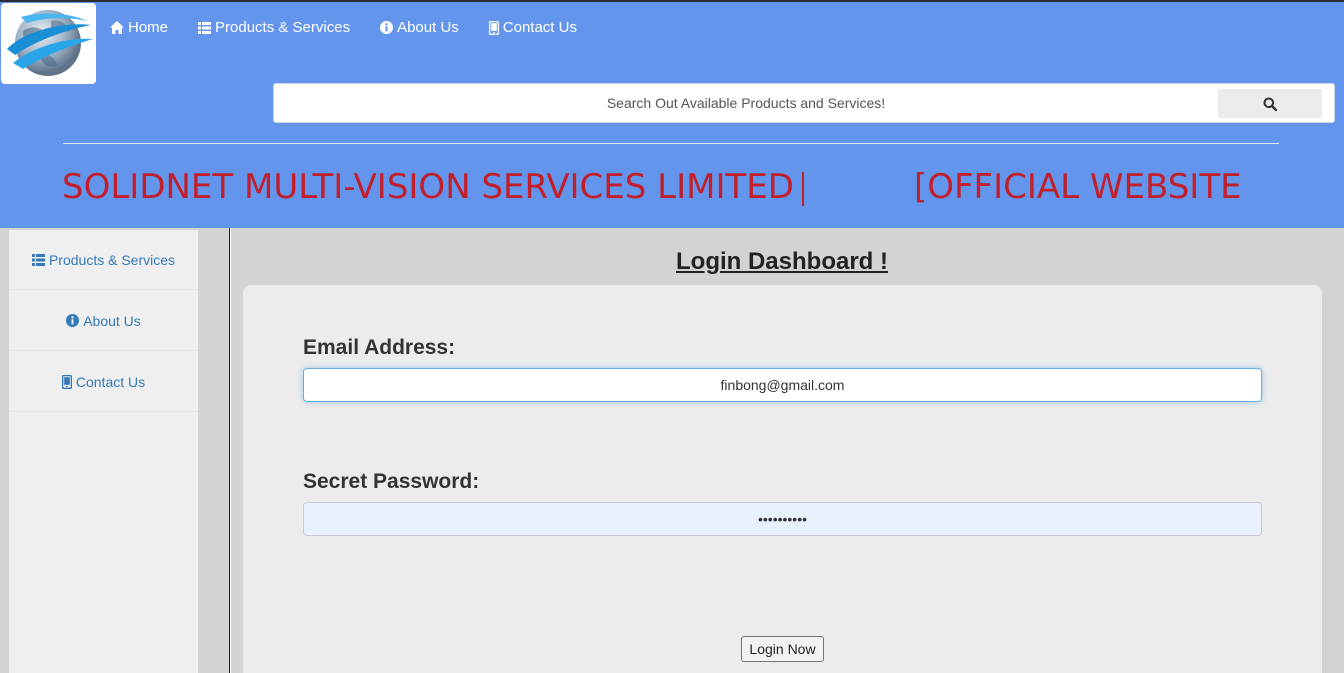 Image resolution: width=1344 pixels, height=673 pixels. Describe the element at coordinates (782, 649) in the screenshot. I see `login-button: Login Now` at that location.